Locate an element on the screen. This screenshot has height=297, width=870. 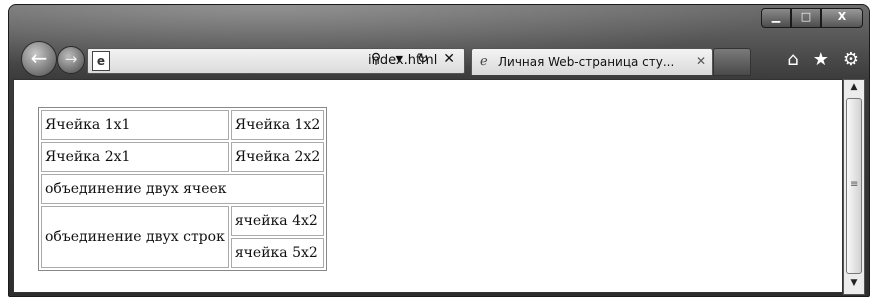
scroll-down-icon: ▼ is located at coordinates (854, 285).